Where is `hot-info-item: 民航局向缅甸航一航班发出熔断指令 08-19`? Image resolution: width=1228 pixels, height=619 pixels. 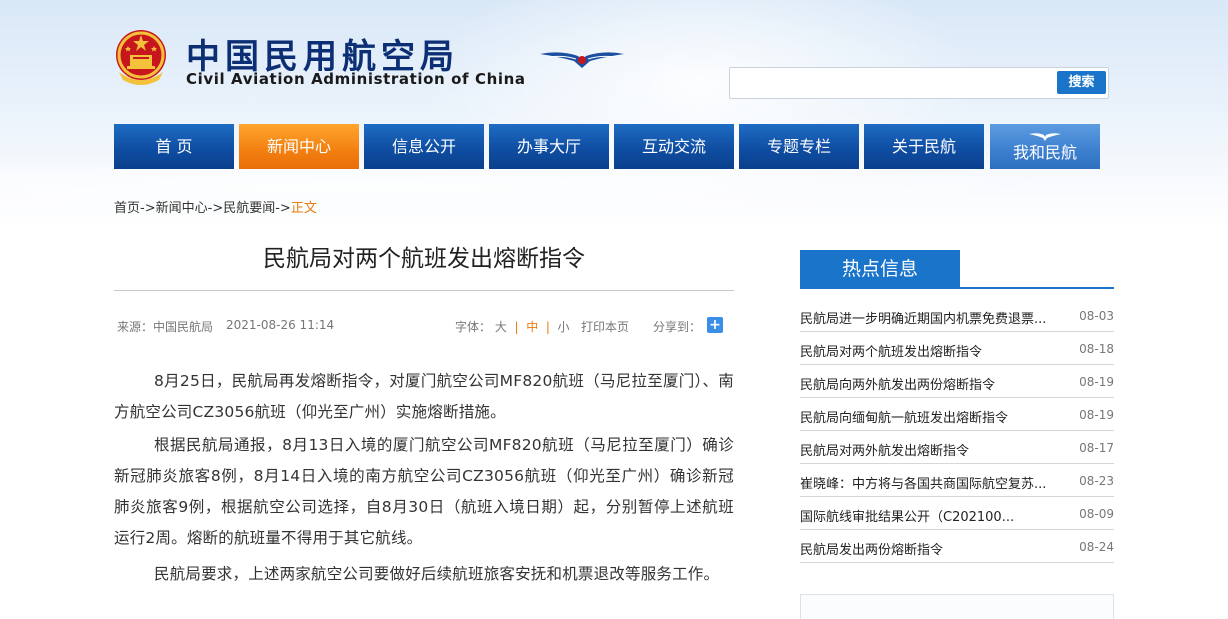 hot-info-item: 民航局向缅甸航一航班发出熔断指令 08-19 is located at coordinates (957, 414).